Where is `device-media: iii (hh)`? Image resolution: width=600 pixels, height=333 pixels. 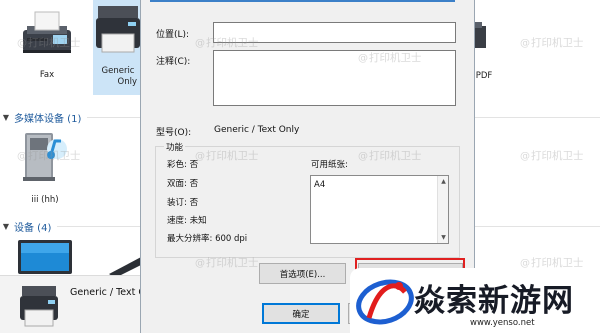 device-media: iii (hh) is located at coordinates (45, 168).